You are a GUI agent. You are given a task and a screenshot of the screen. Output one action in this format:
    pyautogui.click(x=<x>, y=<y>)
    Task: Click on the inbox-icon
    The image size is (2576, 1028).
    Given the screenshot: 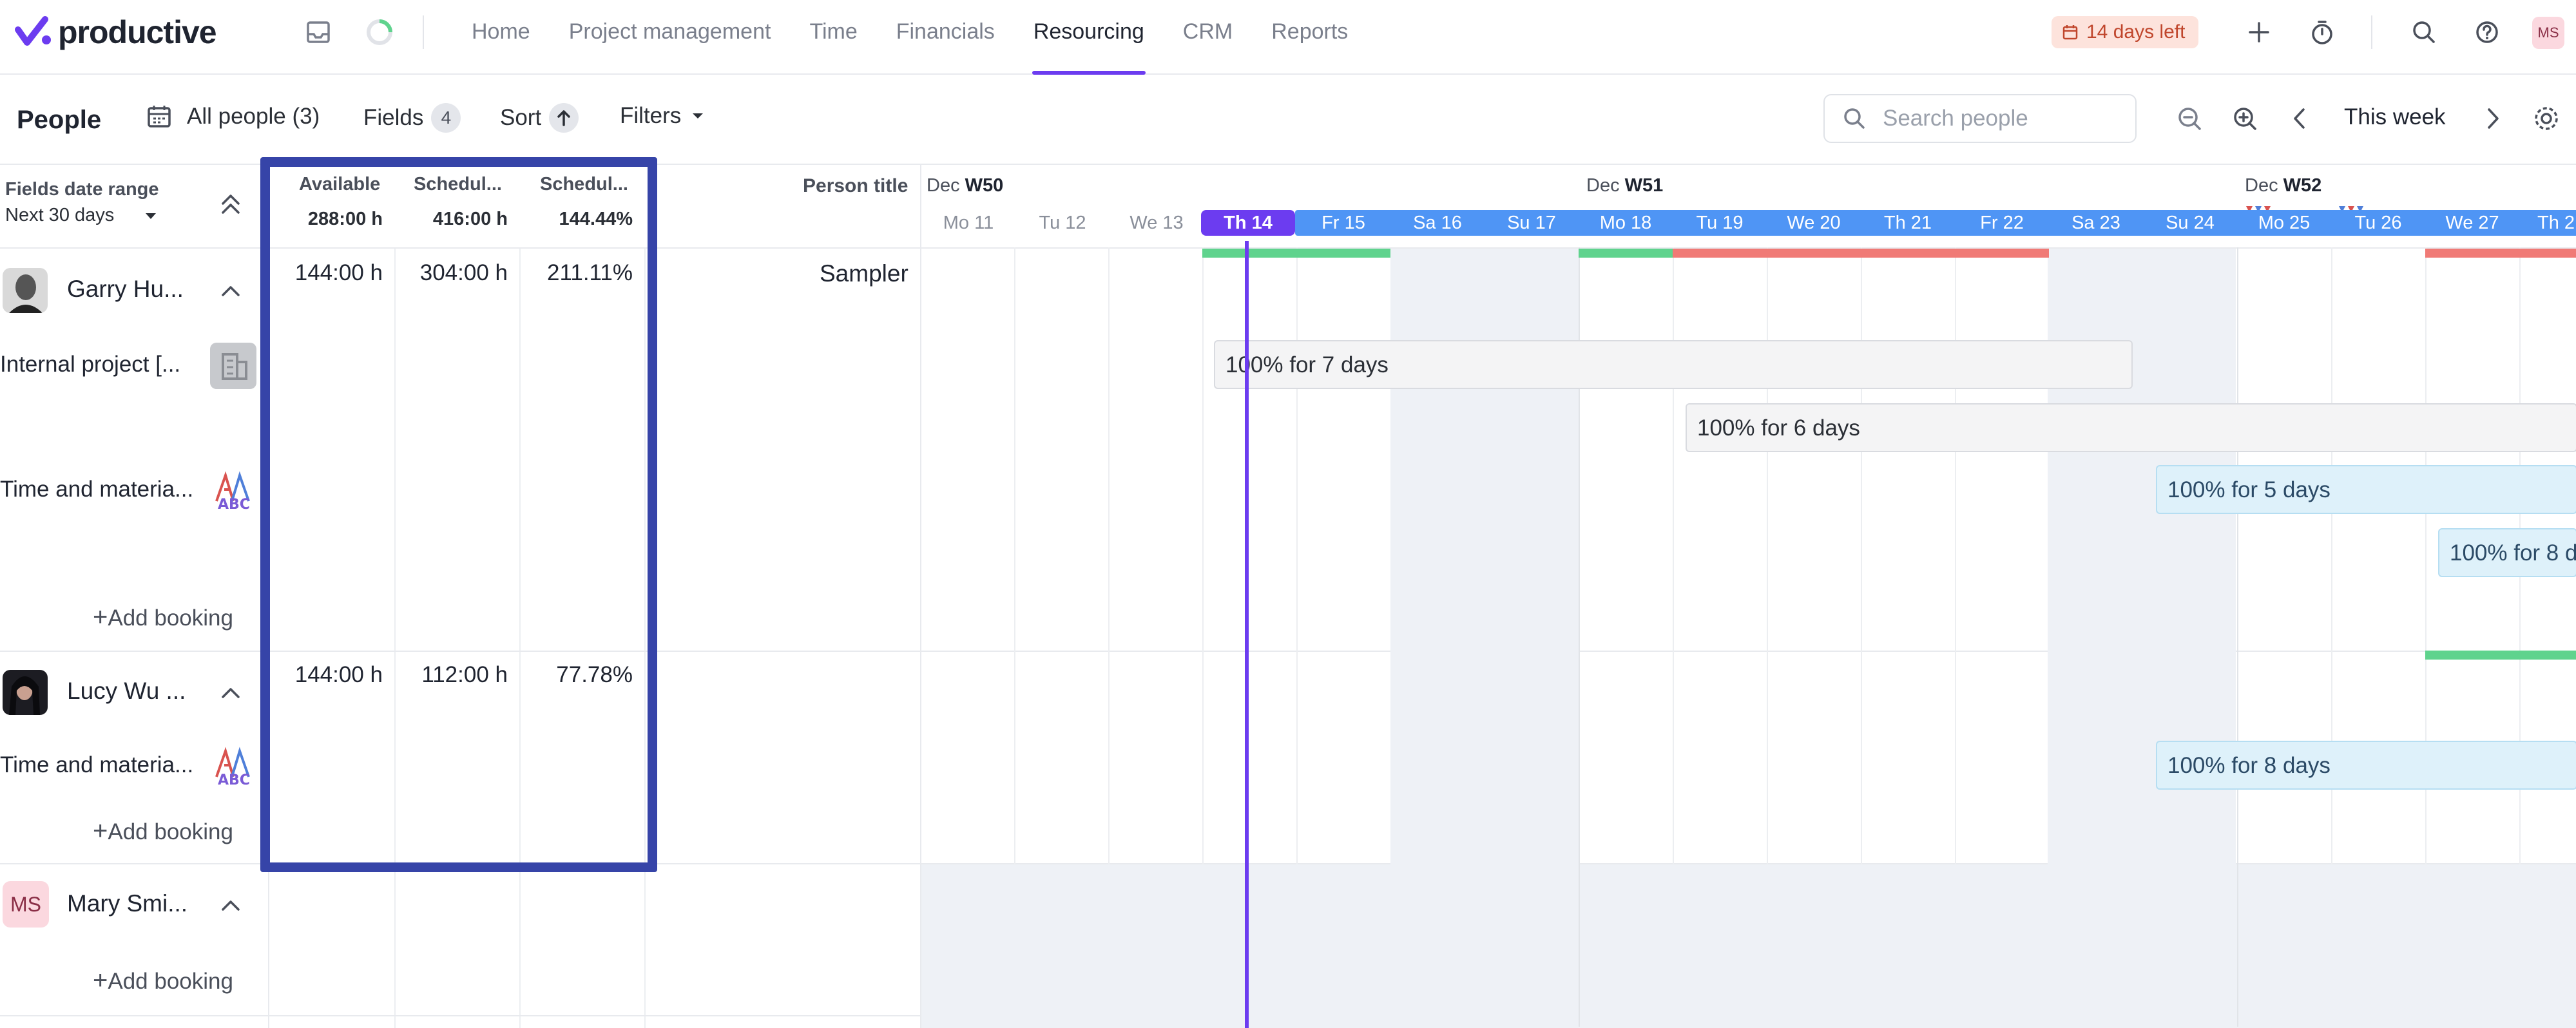 What is the action you would take?
    pyautogui.click(x=318, y=32)
    